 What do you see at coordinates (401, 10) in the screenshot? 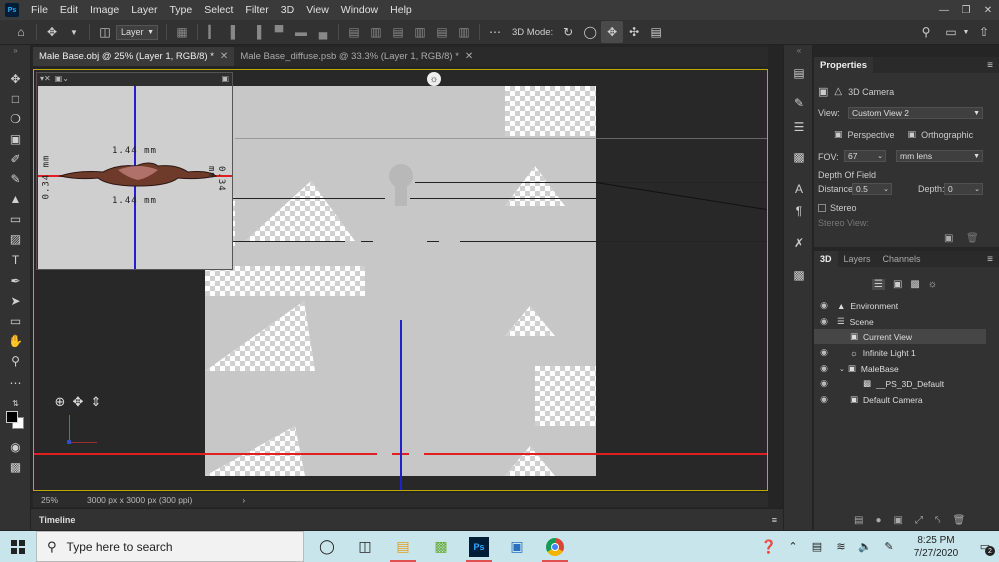
I see `menu-help: Help` at bounding box center [401, 10].